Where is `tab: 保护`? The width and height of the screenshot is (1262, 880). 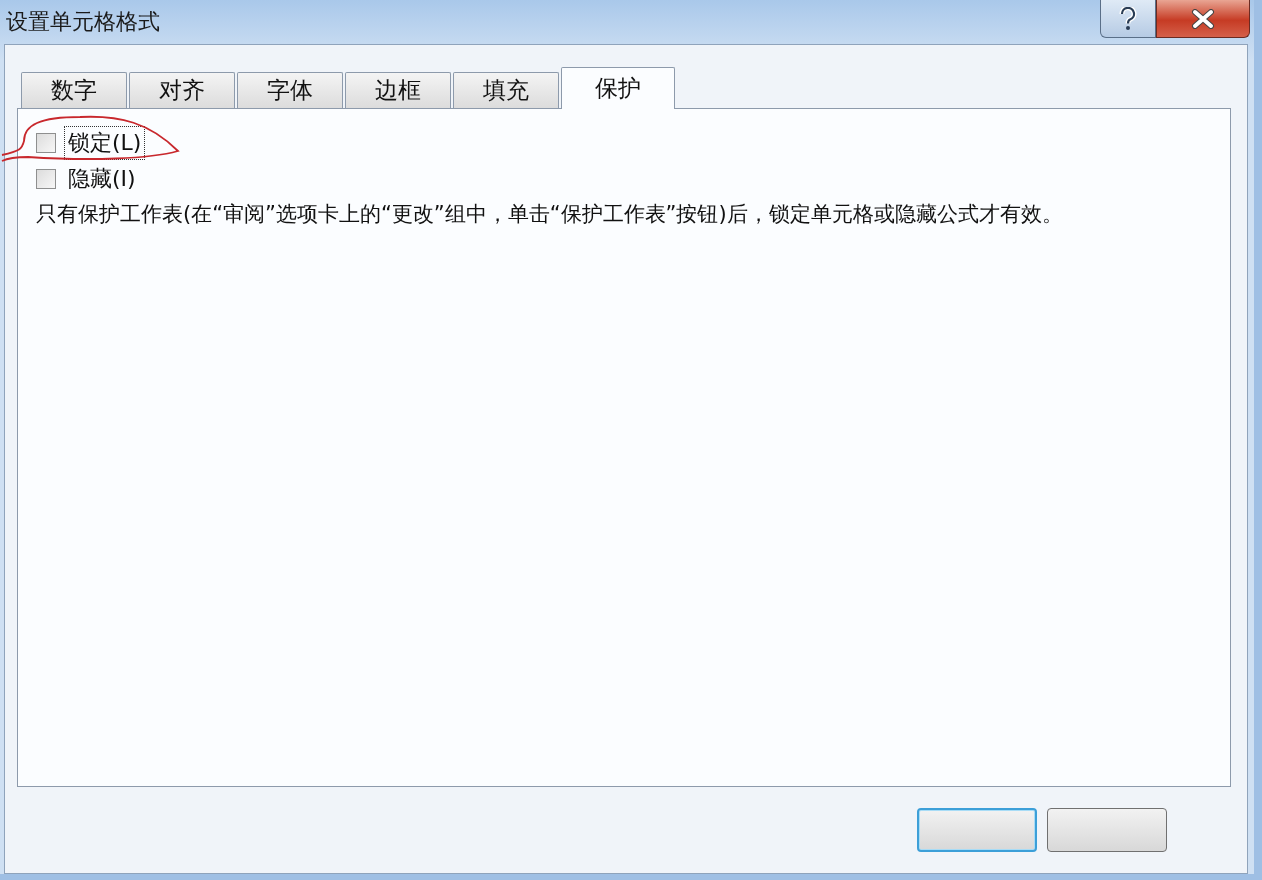
tab: 保护 is located at coordinates (618, 88).